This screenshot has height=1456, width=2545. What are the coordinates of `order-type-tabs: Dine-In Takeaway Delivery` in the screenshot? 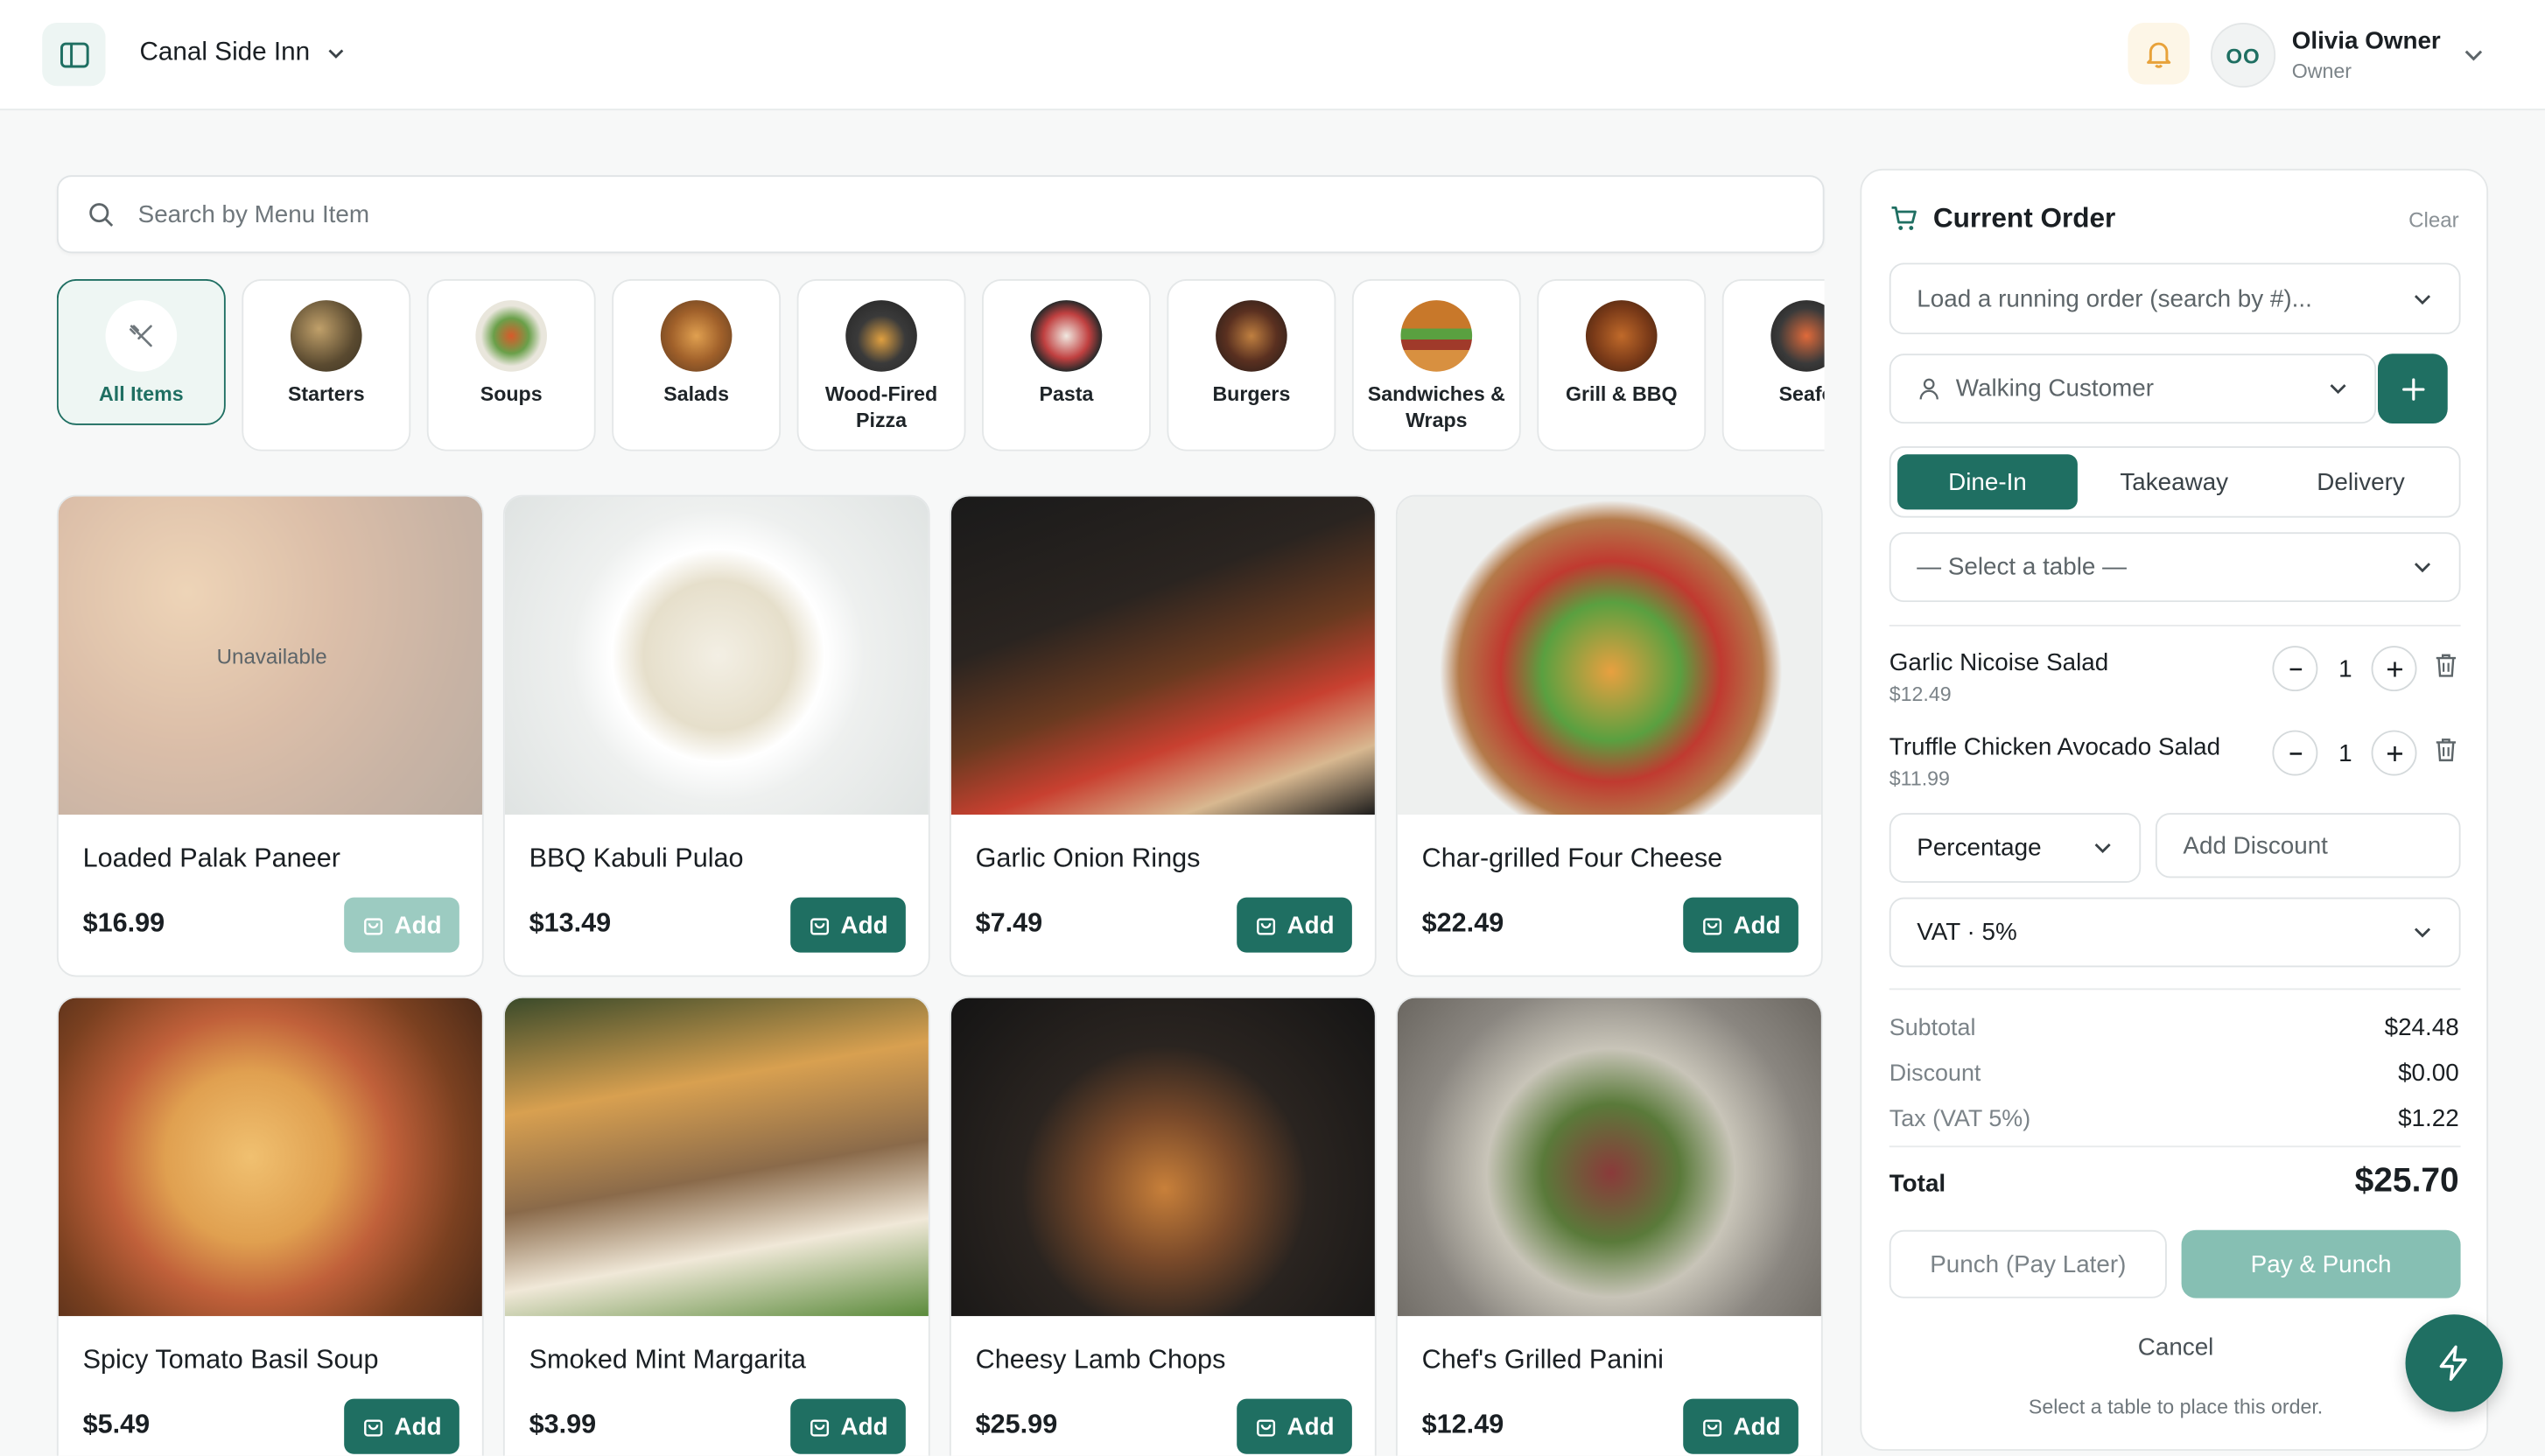 It's located at (2175, 482).